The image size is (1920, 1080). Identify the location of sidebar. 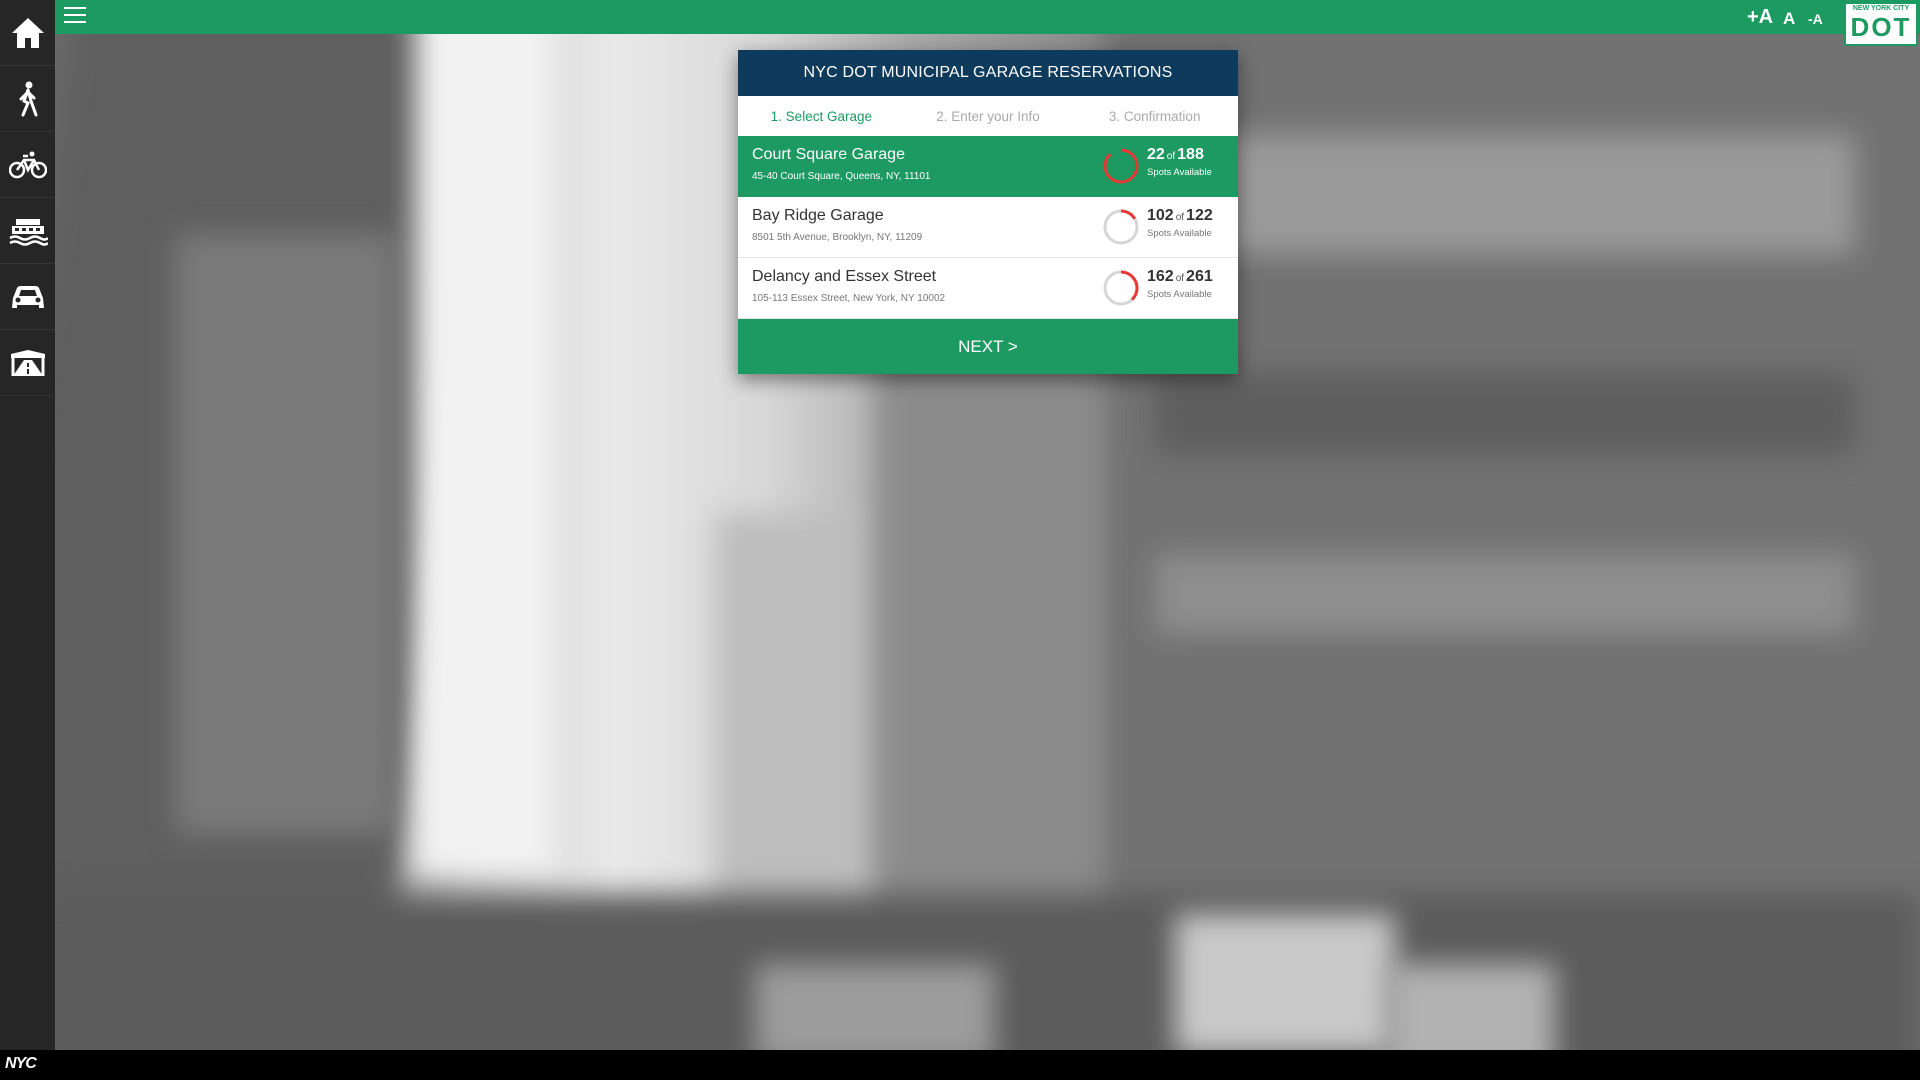
(27, 525).